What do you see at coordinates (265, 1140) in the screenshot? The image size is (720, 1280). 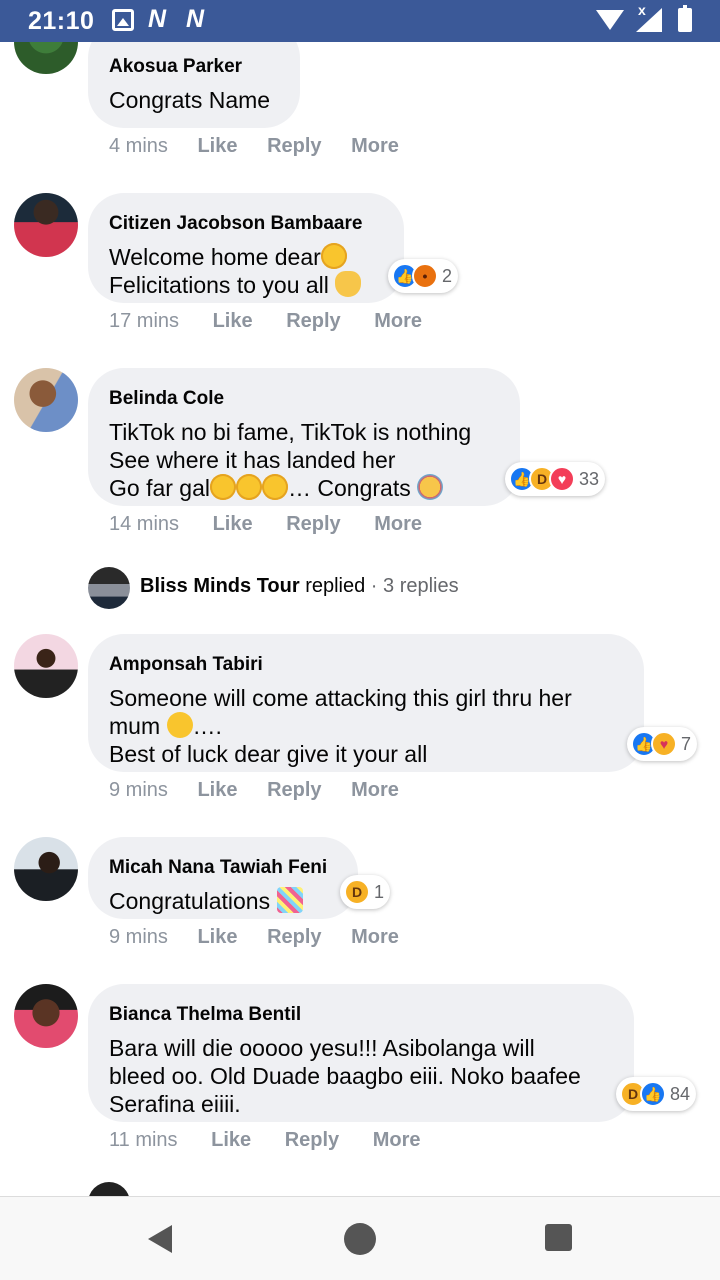 I see `comment-actions: 11 mins Like Reply More` at bounding box center [265, 1140].